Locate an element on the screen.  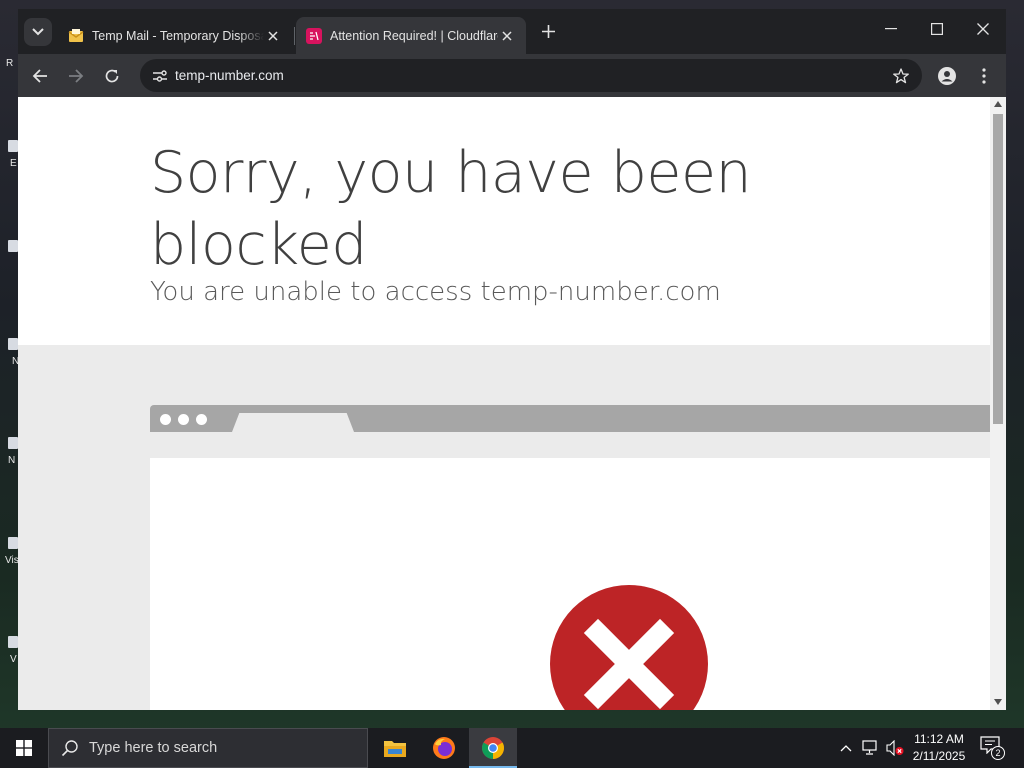
clock-date: 2/11/2025 is located at coordinates (939, 756).